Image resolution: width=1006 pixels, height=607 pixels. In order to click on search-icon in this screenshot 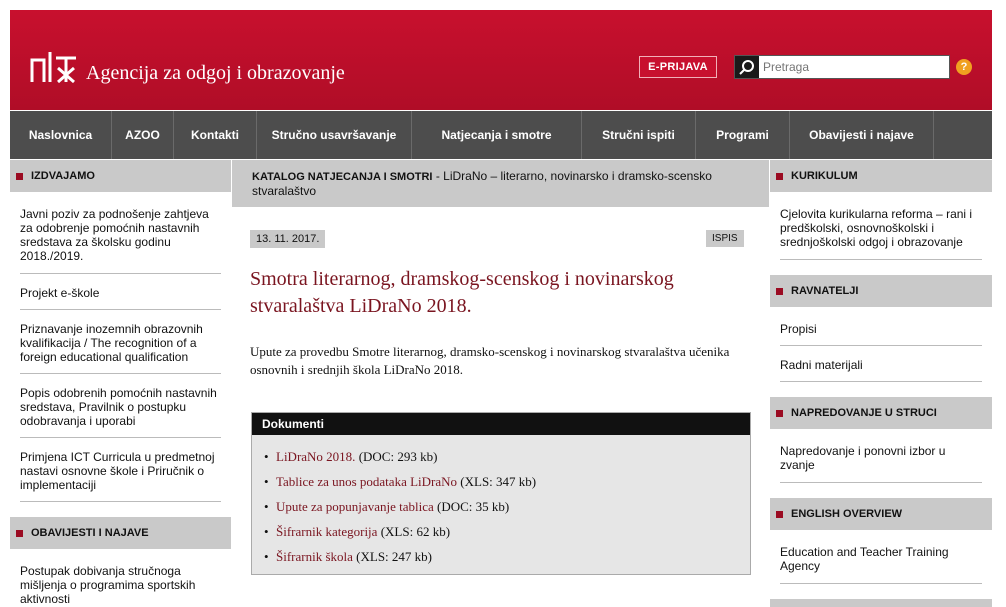, I will do `click(747, 67)`.